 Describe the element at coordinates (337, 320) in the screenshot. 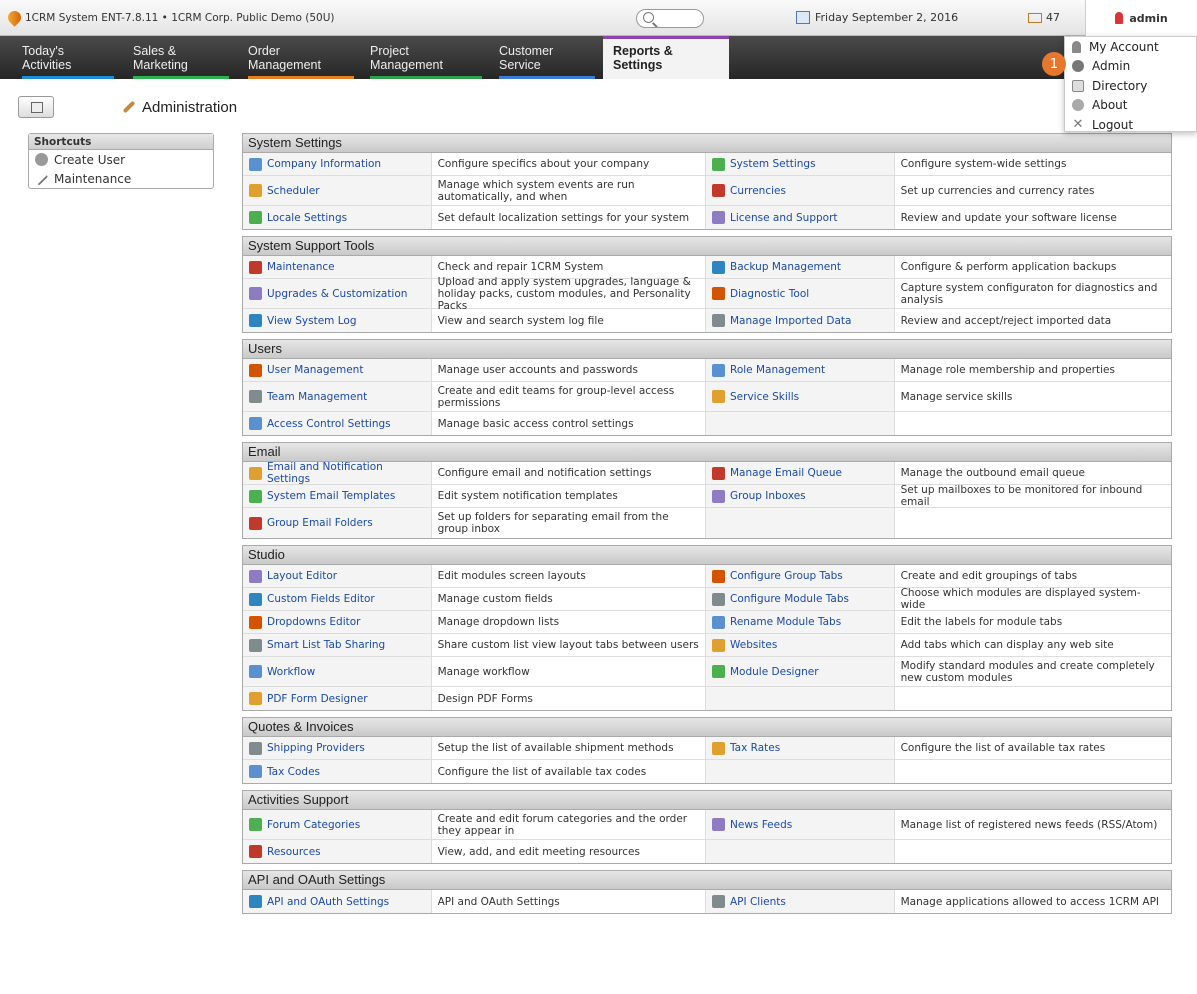

I see `admin-link: View System Log` at that location.